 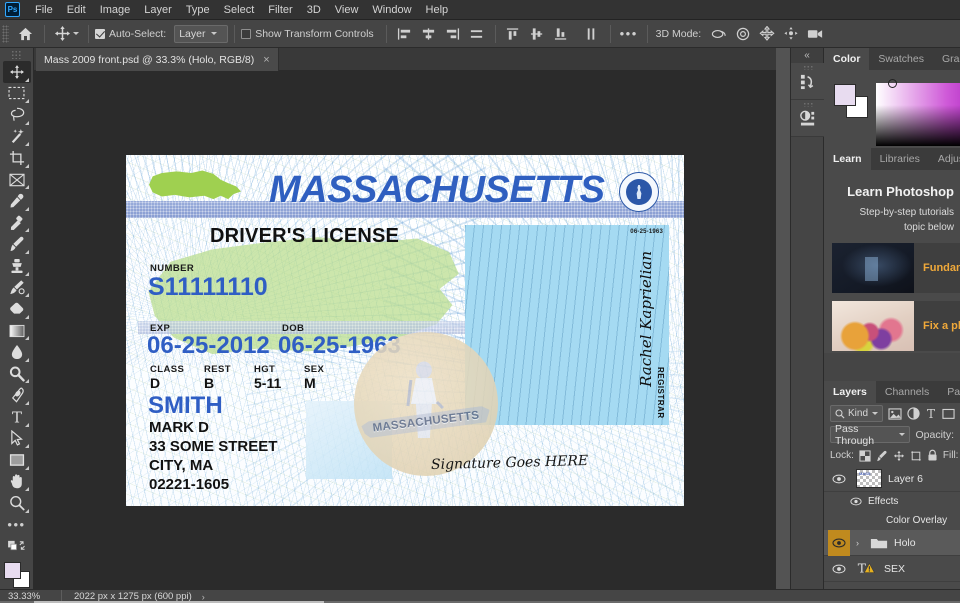 I want to click on brush-tool, so click(x=17, y=244).